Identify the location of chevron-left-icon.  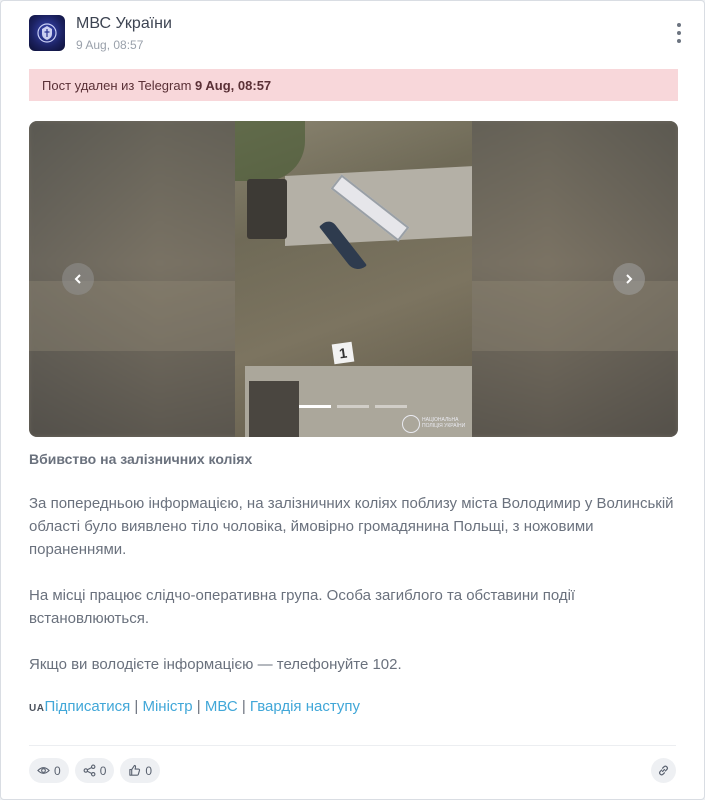
(77, 279).